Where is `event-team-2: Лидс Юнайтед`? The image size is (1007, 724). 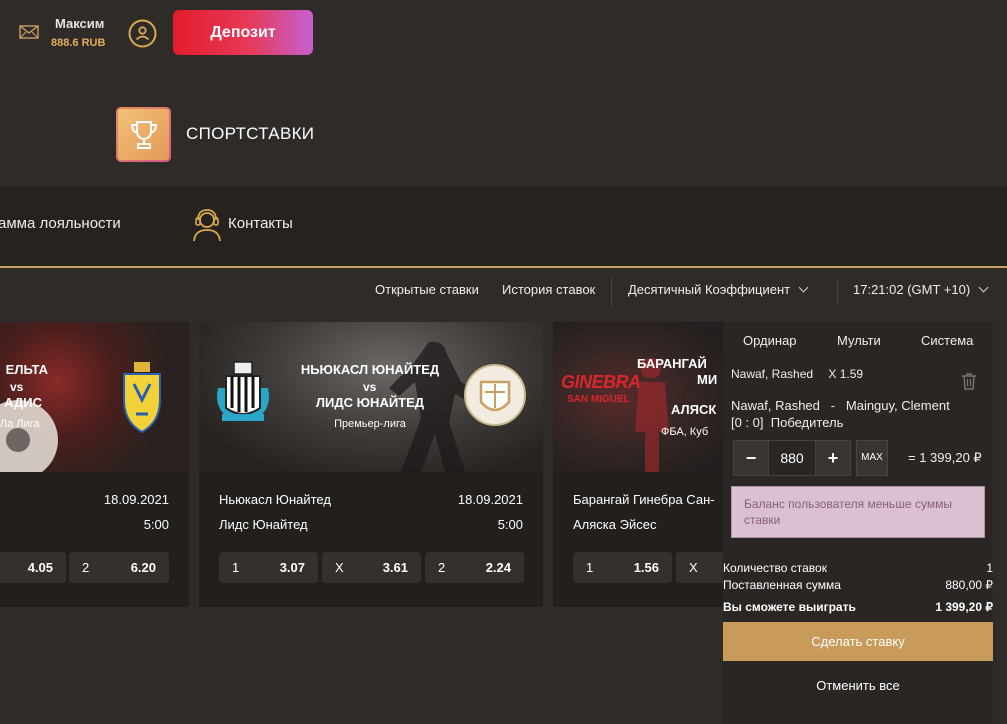 event-team-2: Лидс Юнайтед is located at coordinates (263, 524).